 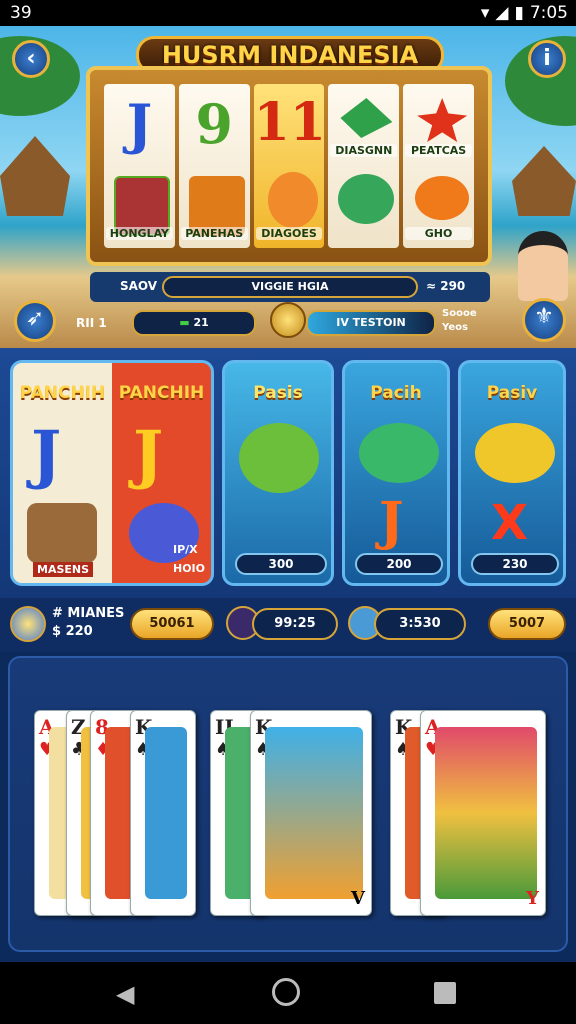 I want to click on reel-1-label: HONGLAY, so click(x=139, y=233).